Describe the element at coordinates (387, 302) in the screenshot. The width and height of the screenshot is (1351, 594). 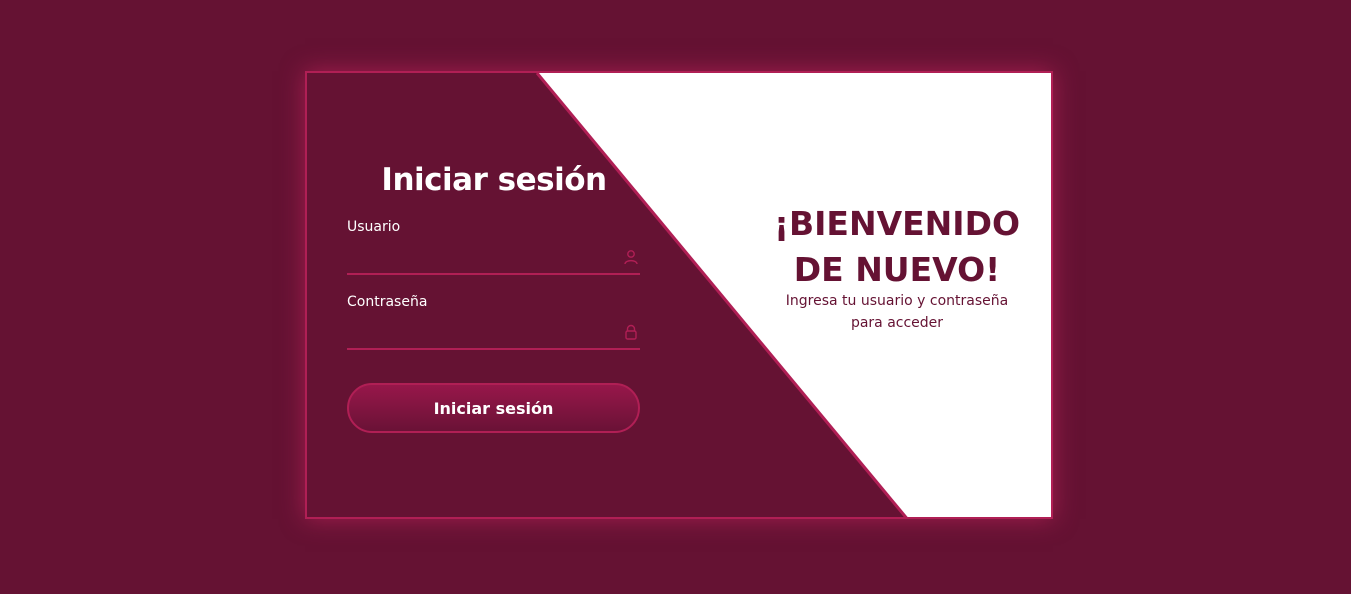
I see `password-label: Contraseña` at that location.